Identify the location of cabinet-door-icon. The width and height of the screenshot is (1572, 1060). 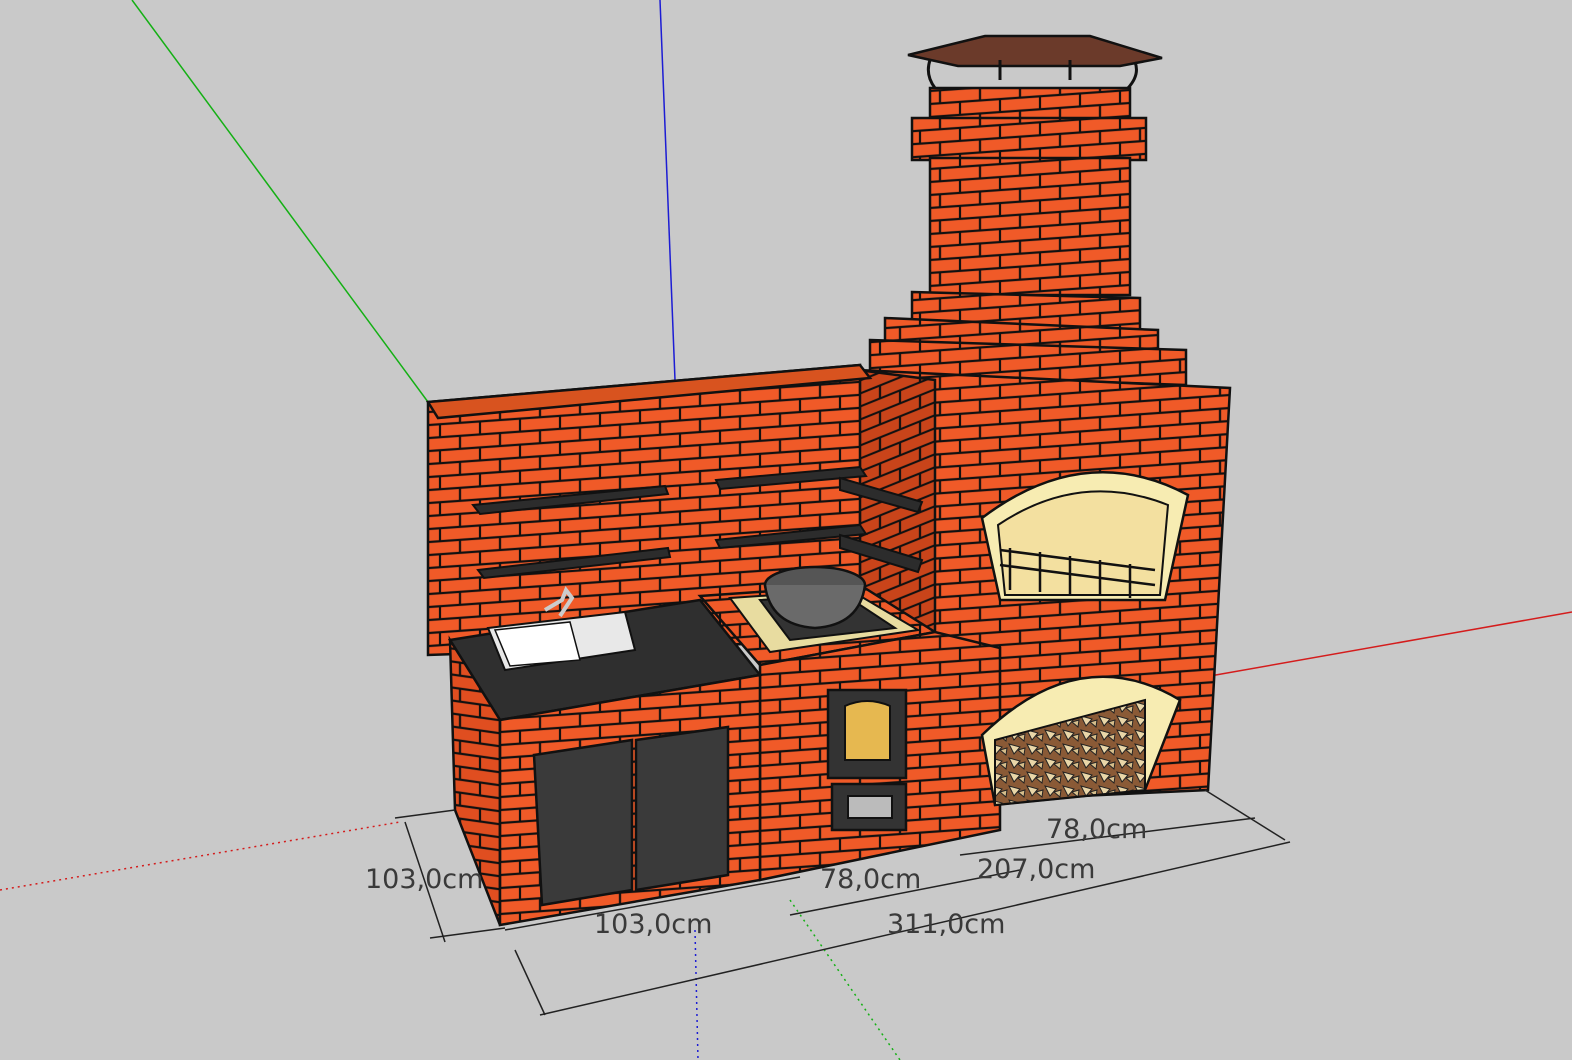
(631, 816).